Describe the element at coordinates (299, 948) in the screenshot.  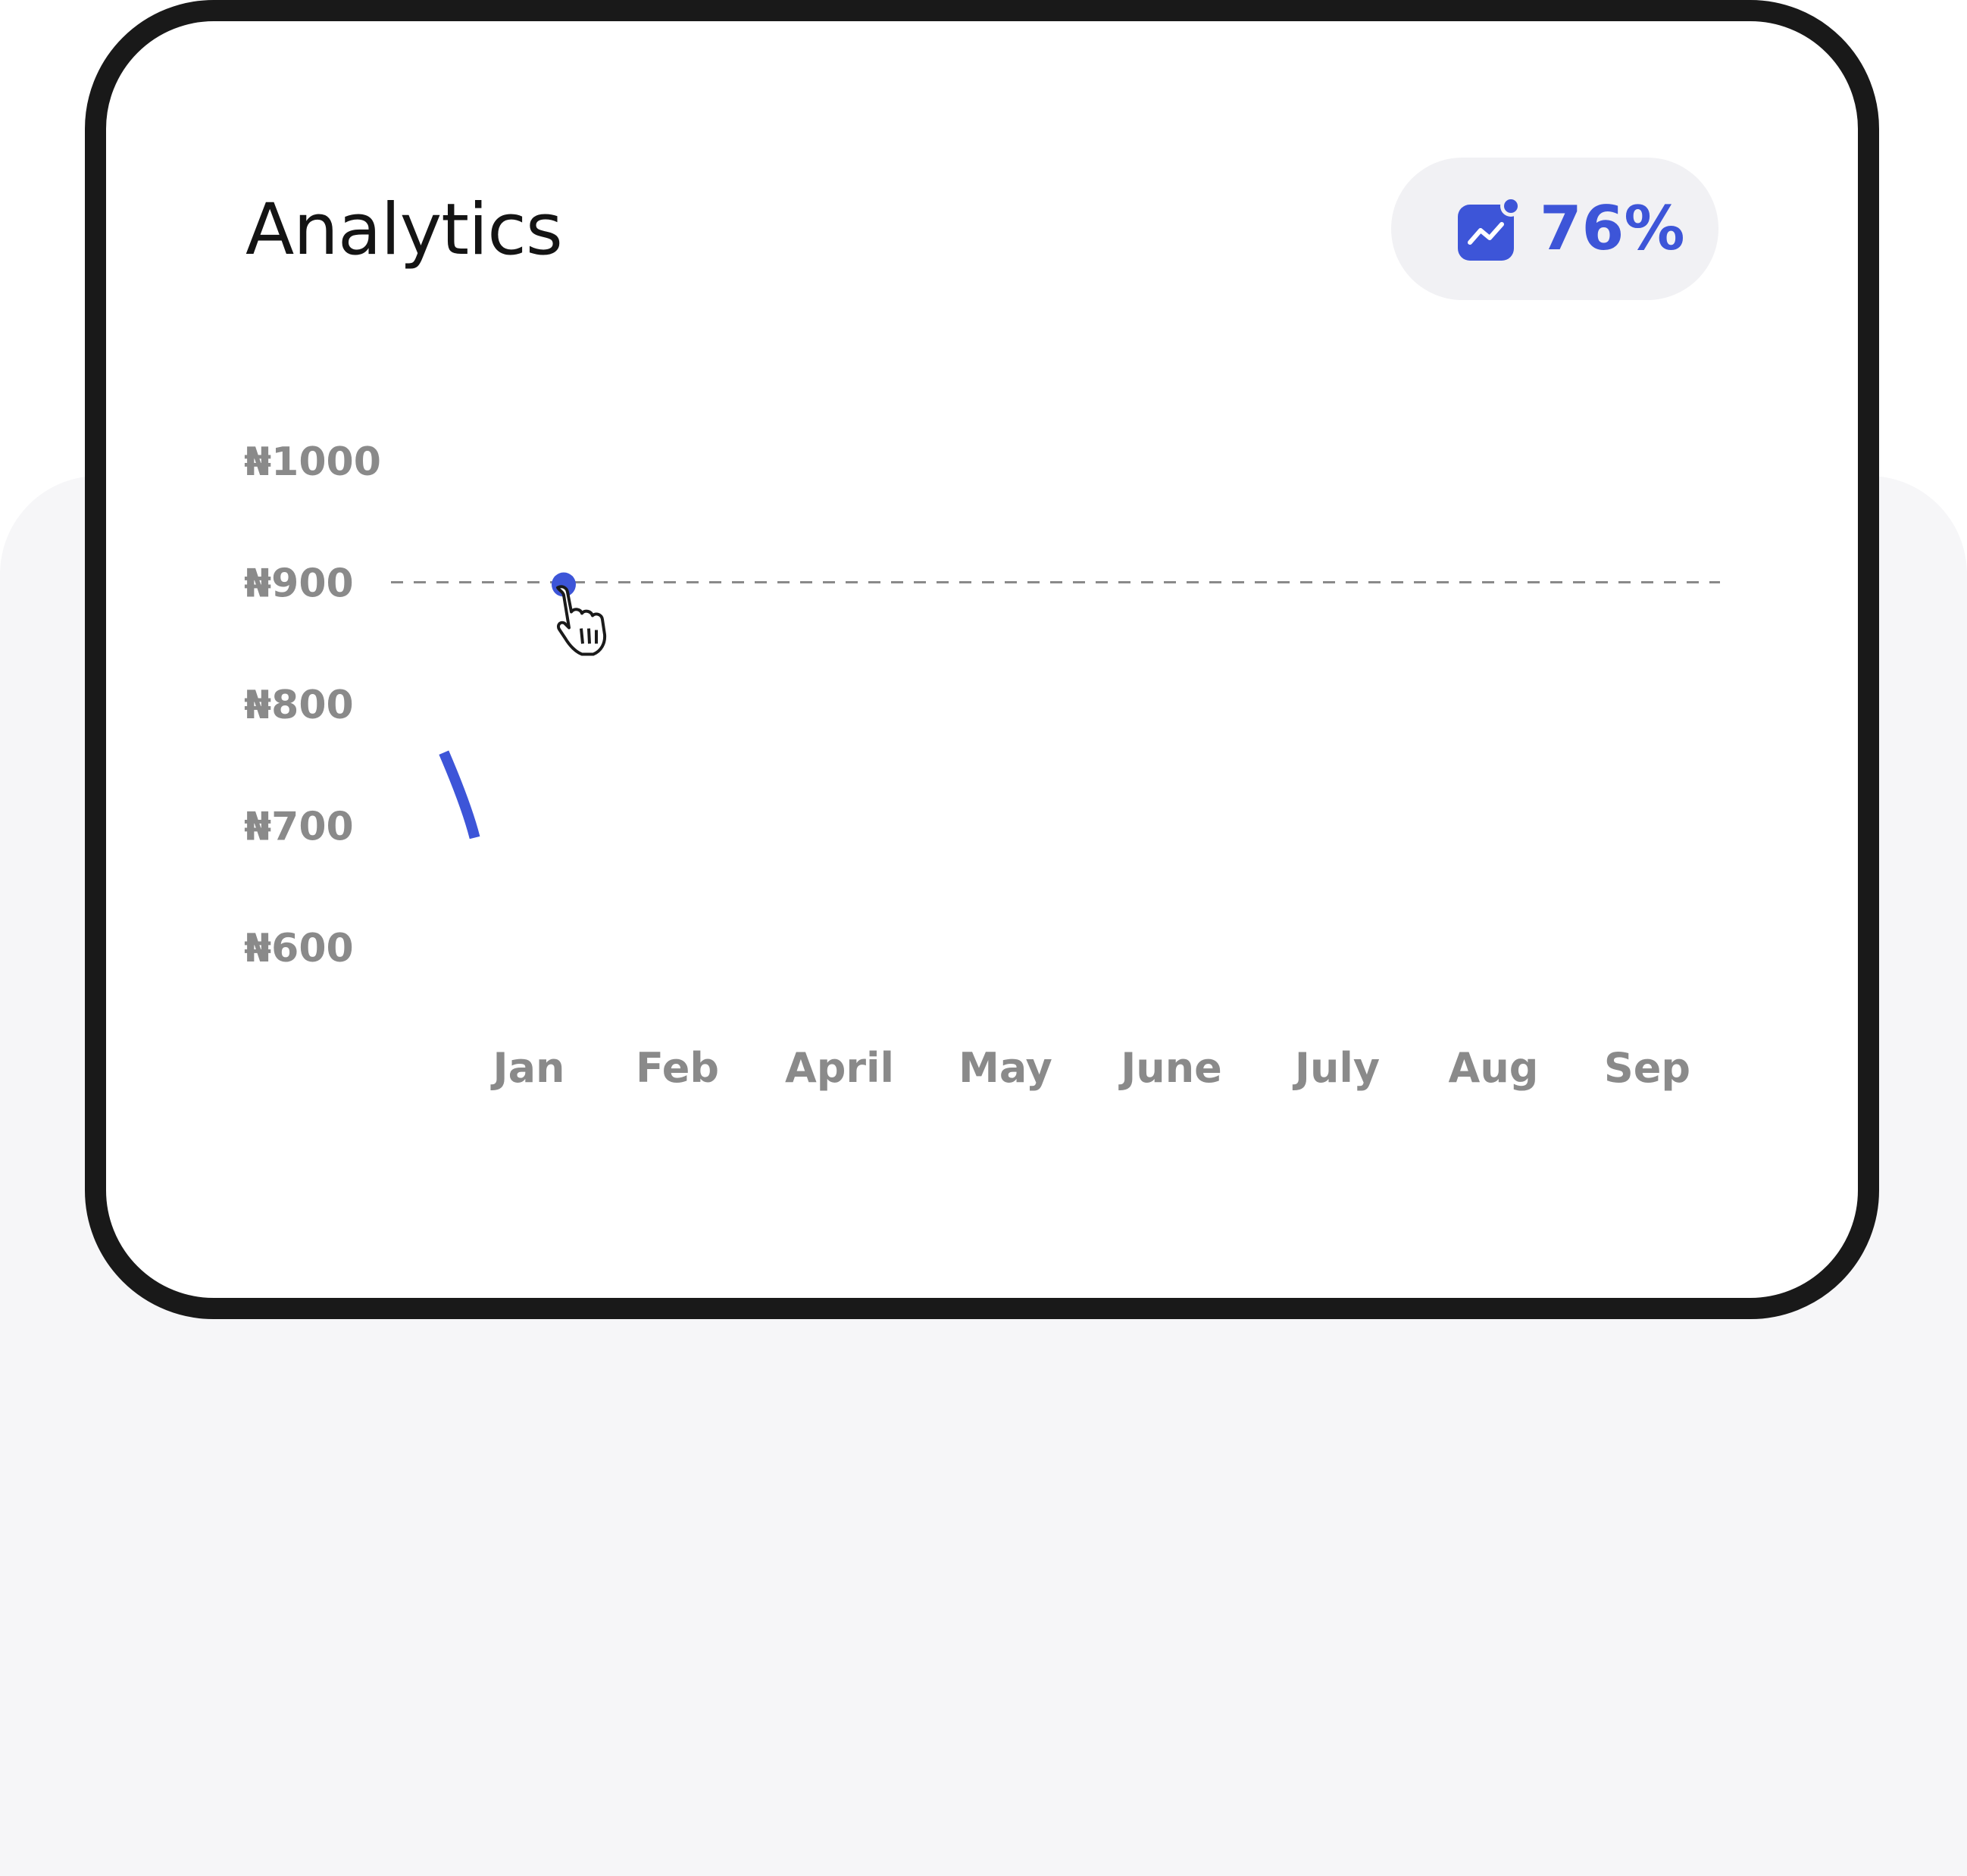
I see `y-tick-label: ₦600` at that location.